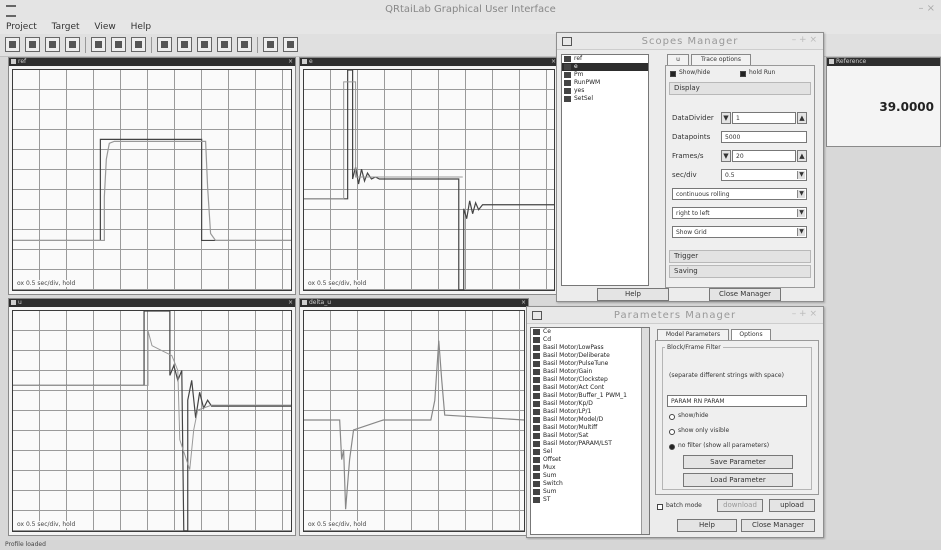 The height and width of the screenshot is (550, 941). Describe the element at coordinates (32, 44) in the screenshot. I see `open-icon` at that location.